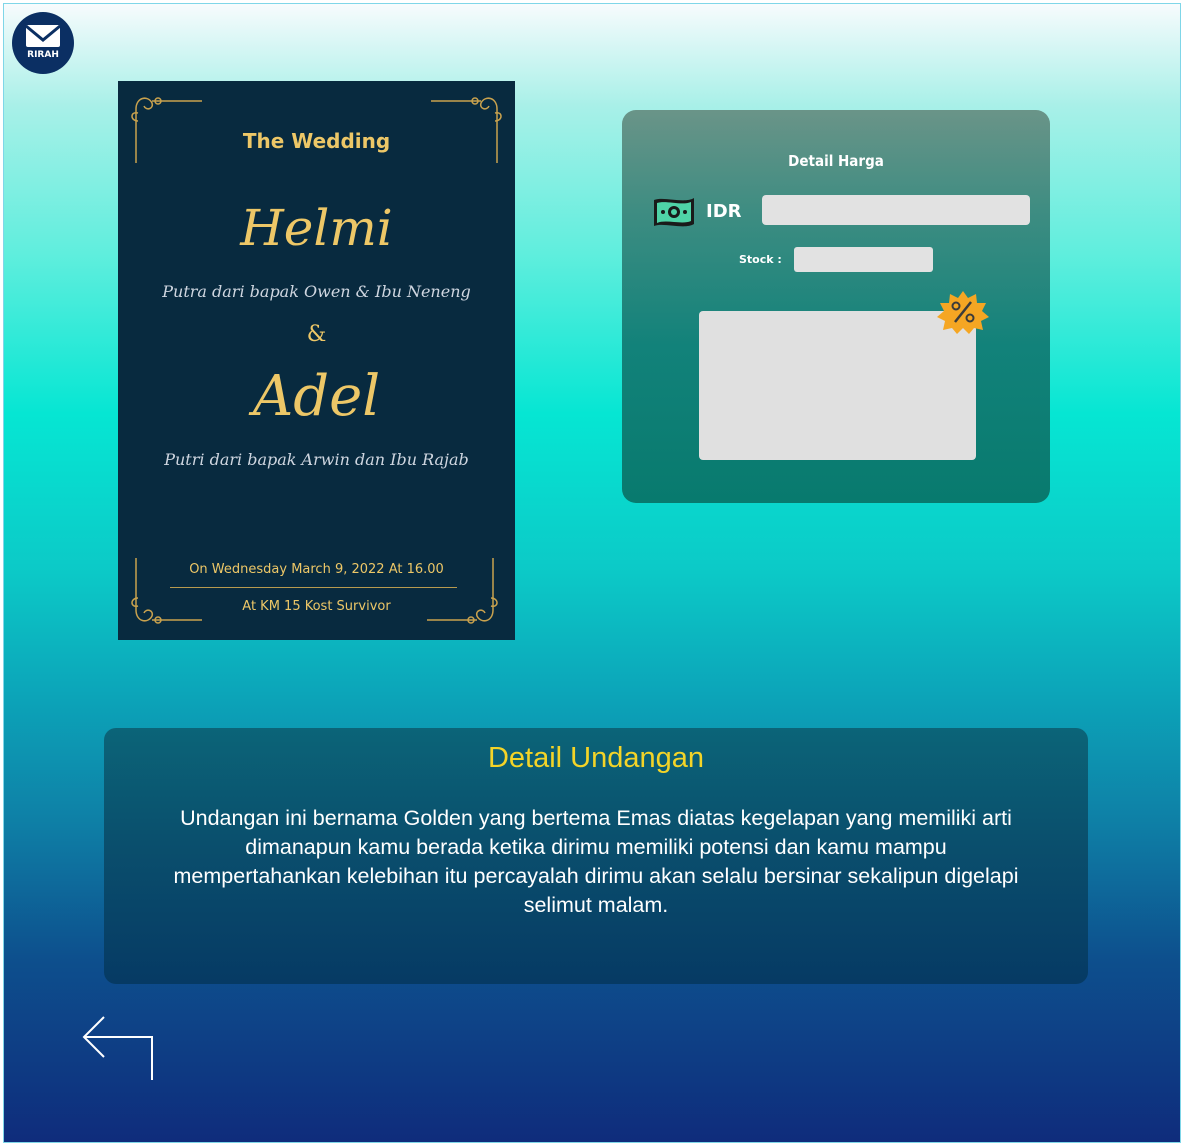 The width and height of the screenshot is (1185, 1147). What do you see at coordinates (316, 141) in the screenshot?
I see `invitation-title: The Wedding` at bounding box center [316, 141].